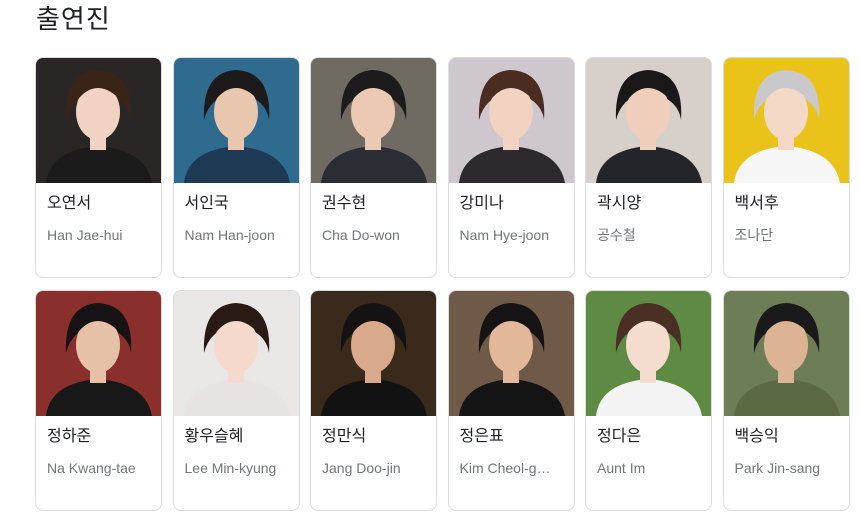  Describe the element at coordinates (481, 435) in the screenshot. I see `actor-name: 정은표` at that location.